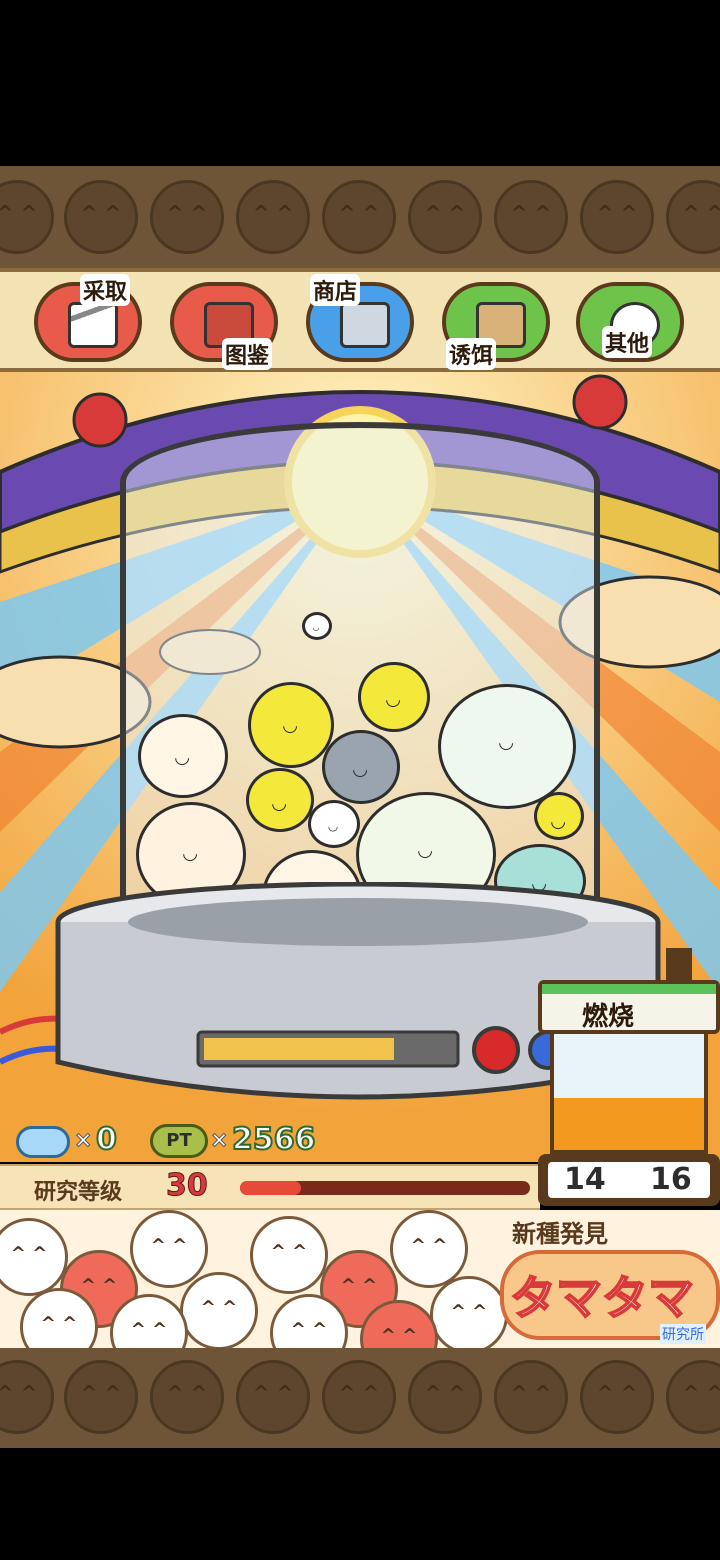  I want to click on collect-button: 采取, so click(88, 318).